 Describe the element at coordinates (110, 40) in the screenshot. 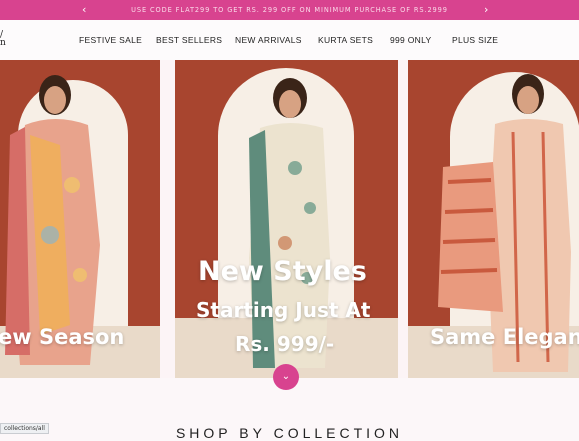

I see `nav-item-festive-sale: FESTIVE SALE` at that location.